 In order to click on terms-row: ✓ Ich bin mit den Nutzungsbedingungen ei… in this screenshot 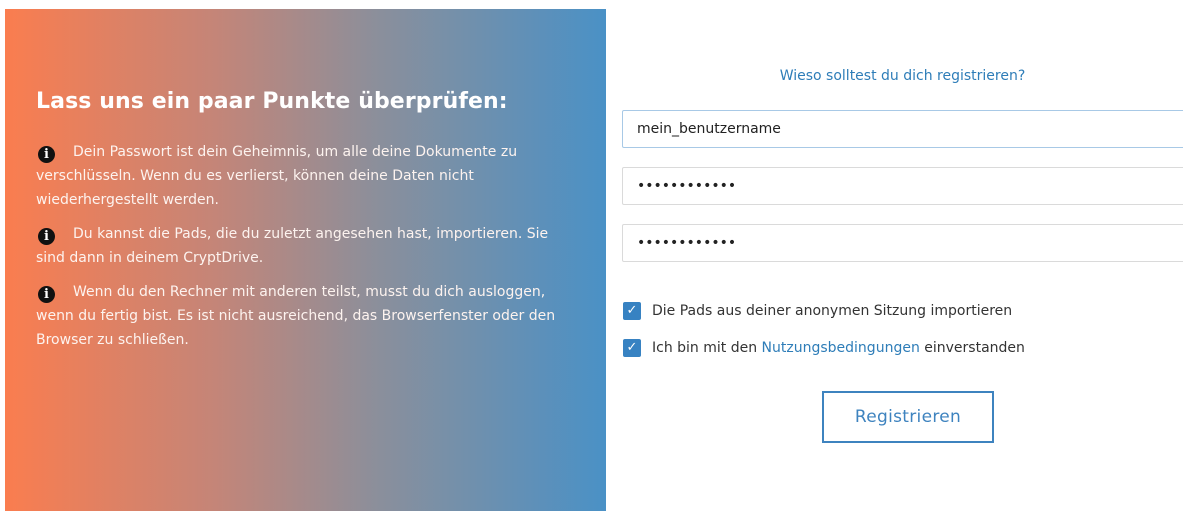, I will do `click(824, 348)`.